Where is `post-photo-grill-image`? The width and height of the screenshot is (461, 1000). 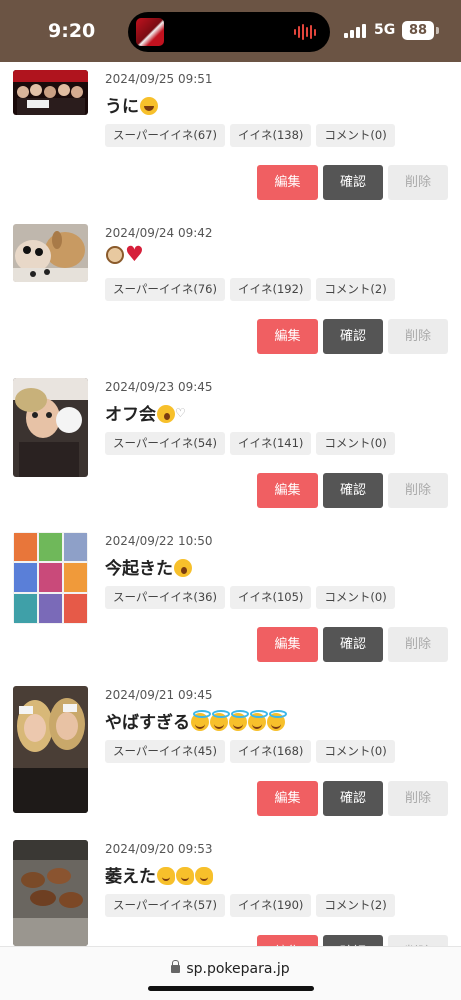 post-photo-grill-image is located at coordinates (50, 893).